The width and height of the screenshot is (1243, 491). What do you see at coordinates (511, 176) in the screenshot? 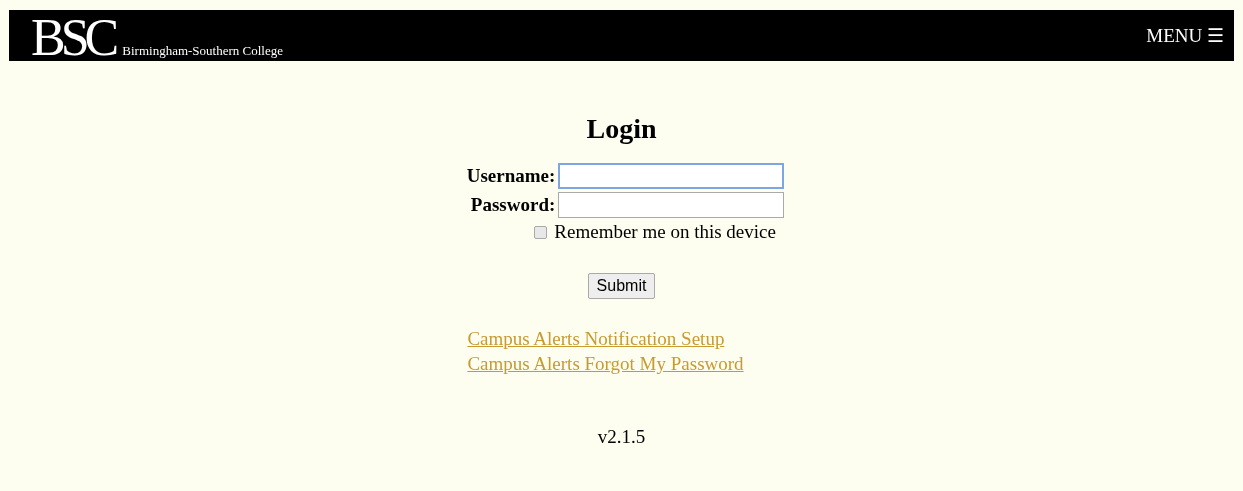
I see `field-label: Username:` at bounding box center [511, 176].